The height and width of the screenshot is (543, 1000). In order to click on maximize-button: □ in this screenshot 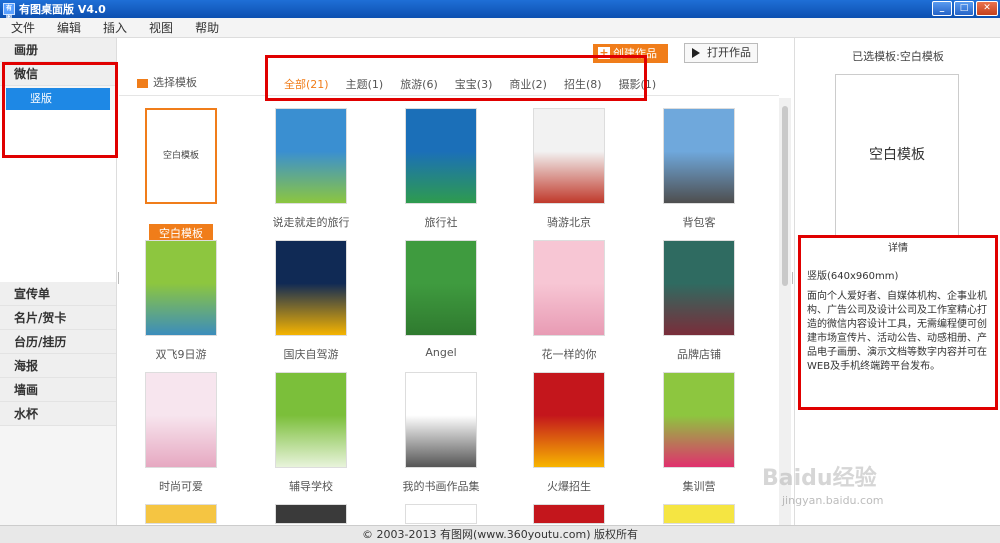, I will do `click(964, 8)`.